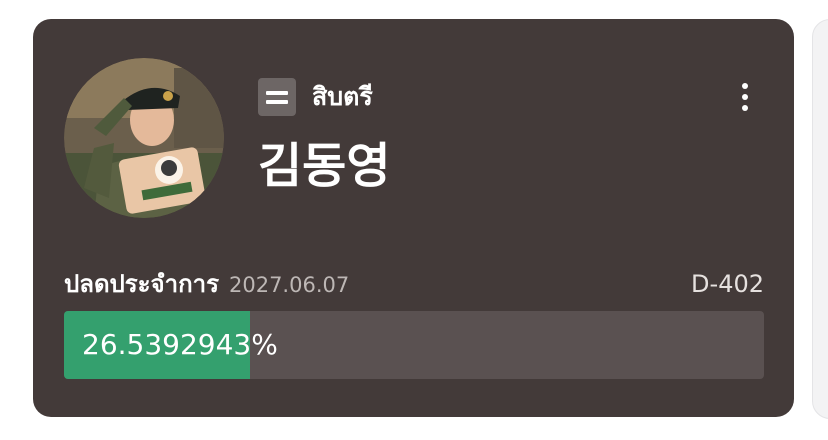 This screenshot has width=828, height=440. I want to click on discharge-label: ปลดประจำการ, so click(141, 284).